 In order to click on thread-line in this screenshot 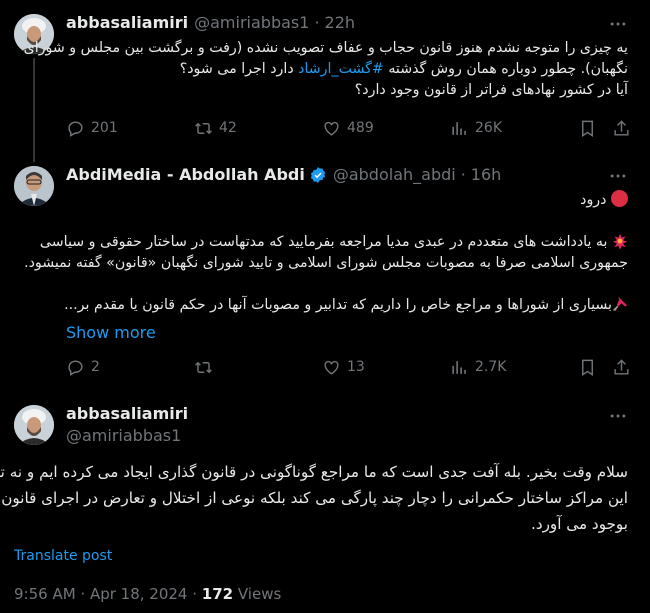, I will do `click(34, 157)`.